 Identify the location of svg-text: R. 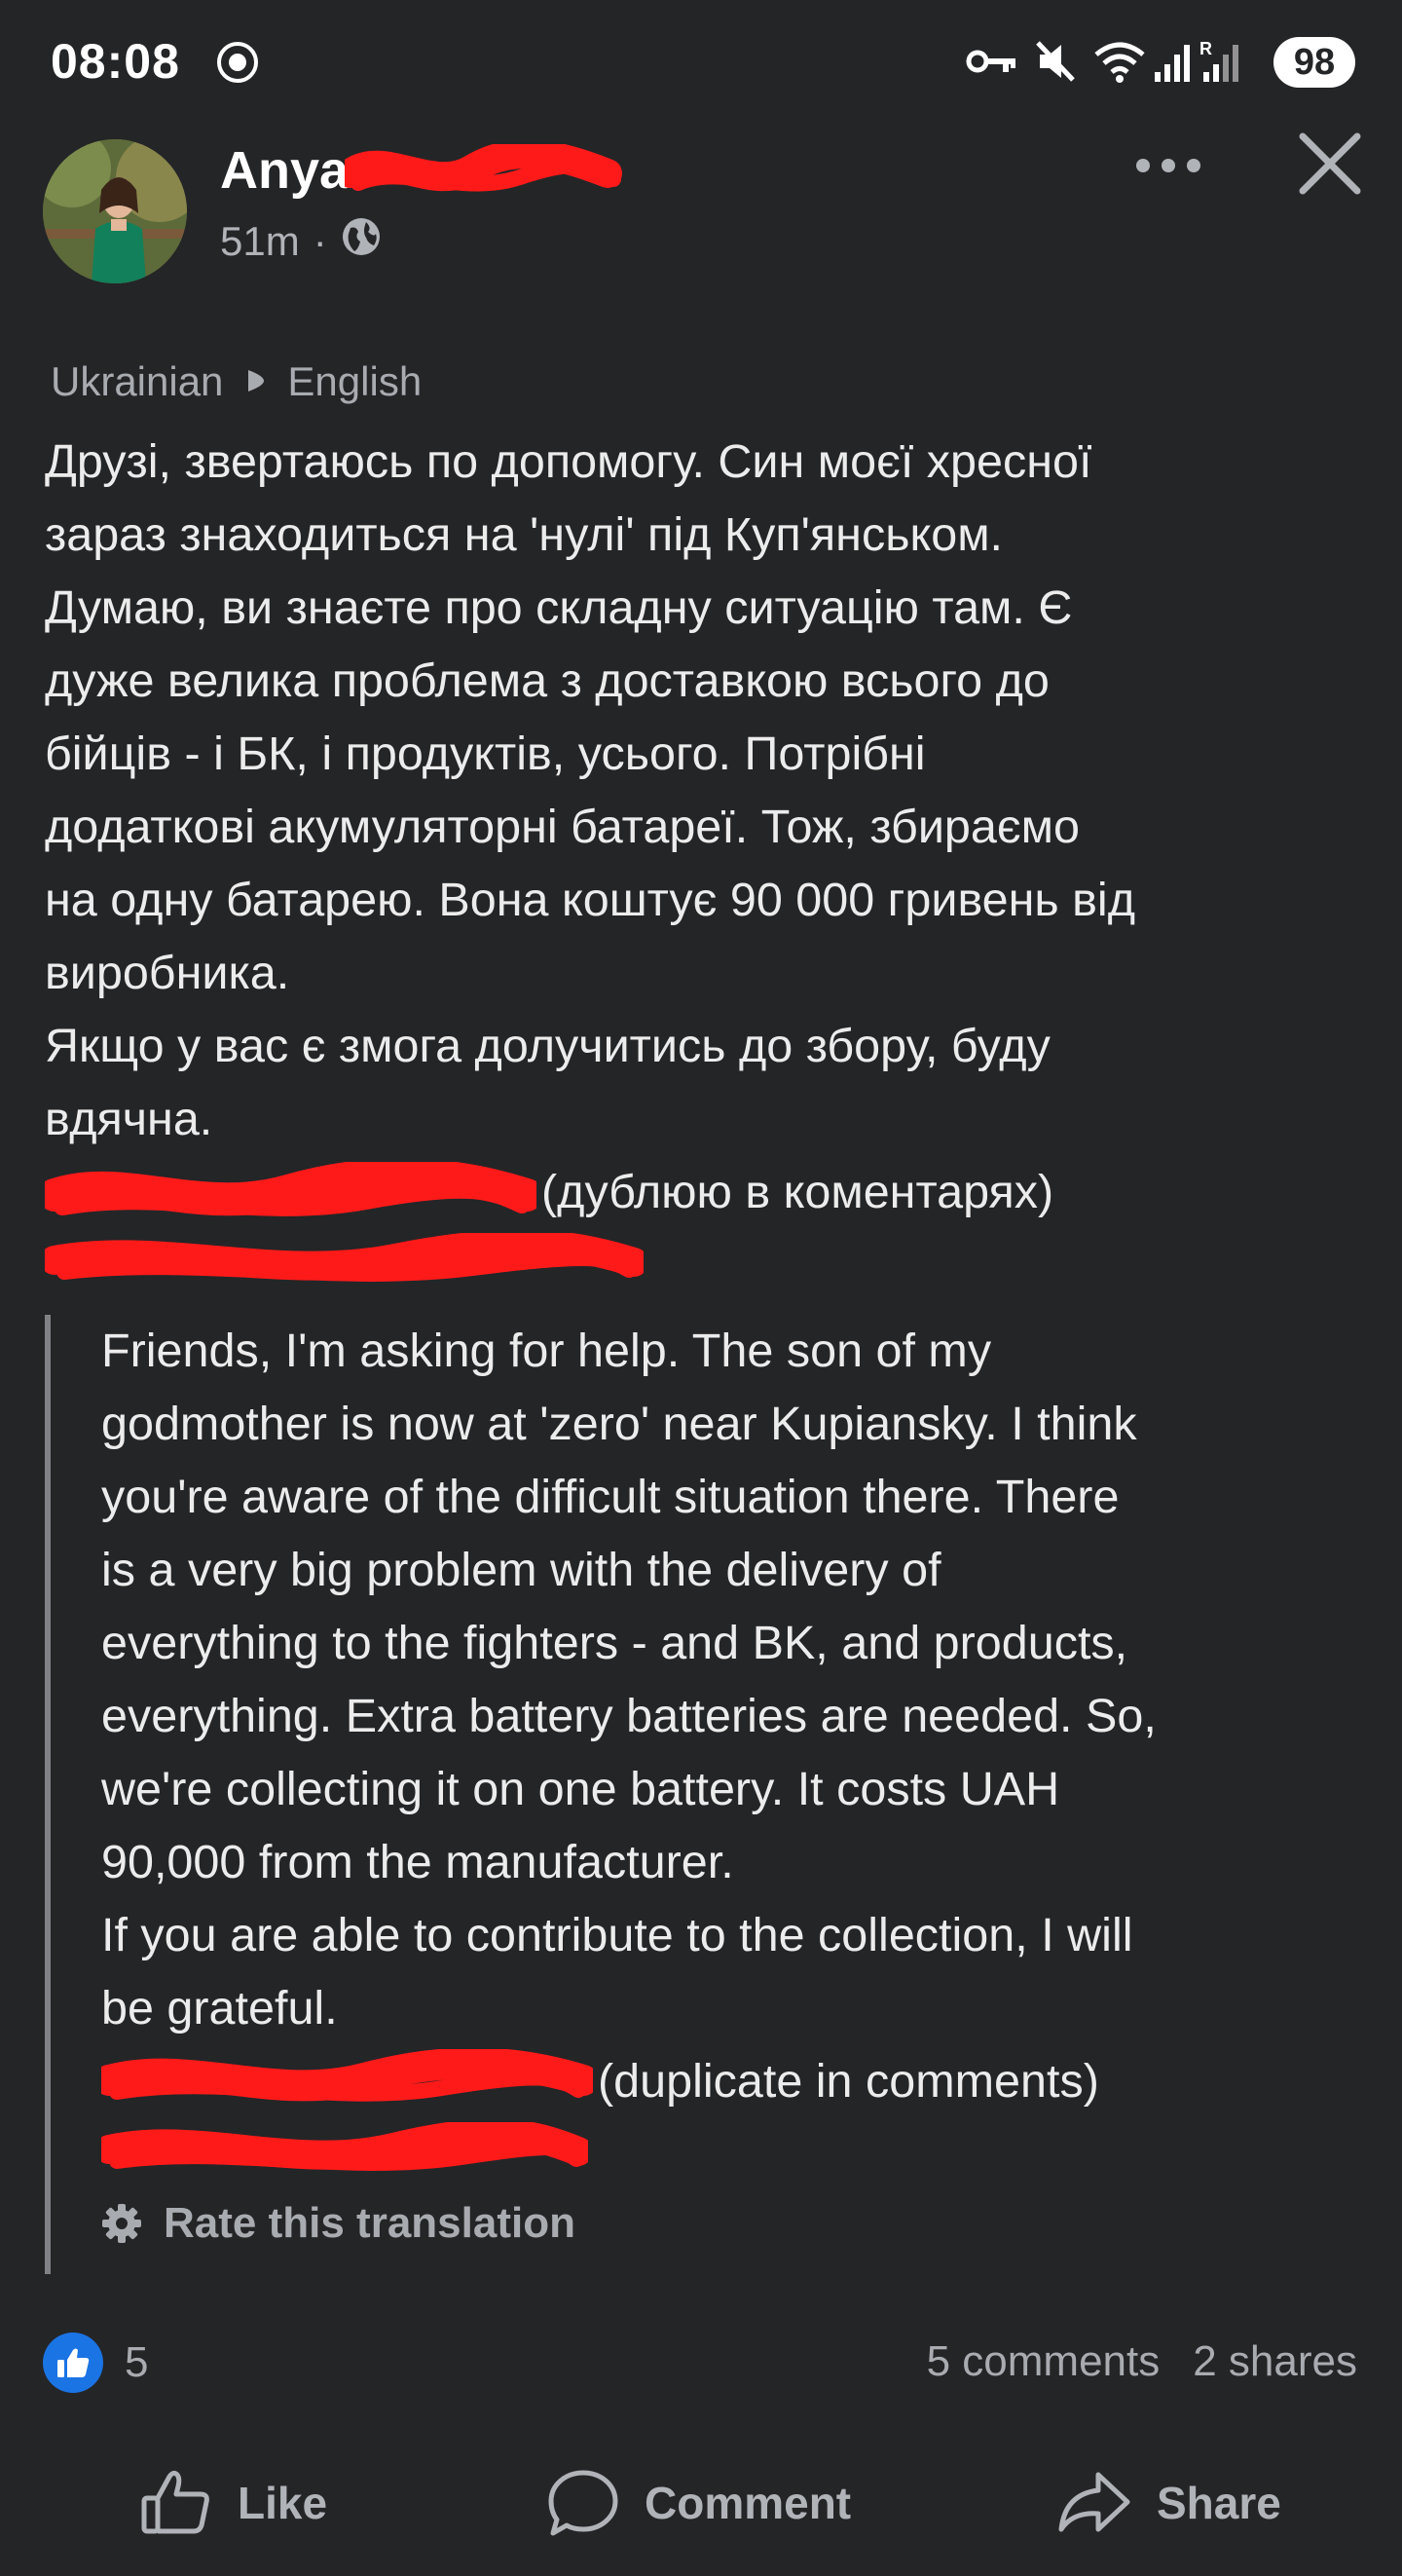
(1205, 48).